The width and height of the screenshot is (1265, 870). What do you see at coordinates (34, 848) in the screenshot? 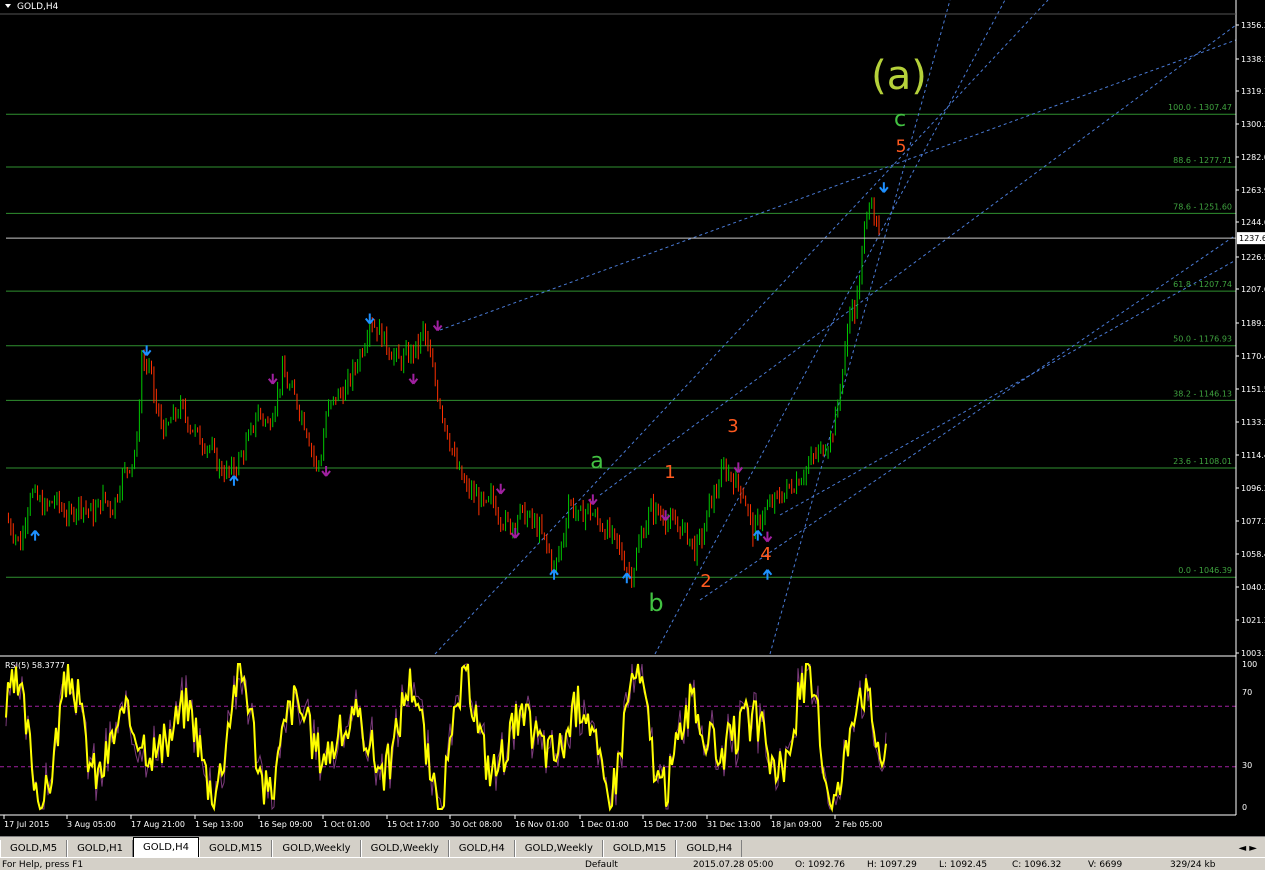
I see `tab-gold-m5: GOLD,M5` at bounding box center [34, 848].